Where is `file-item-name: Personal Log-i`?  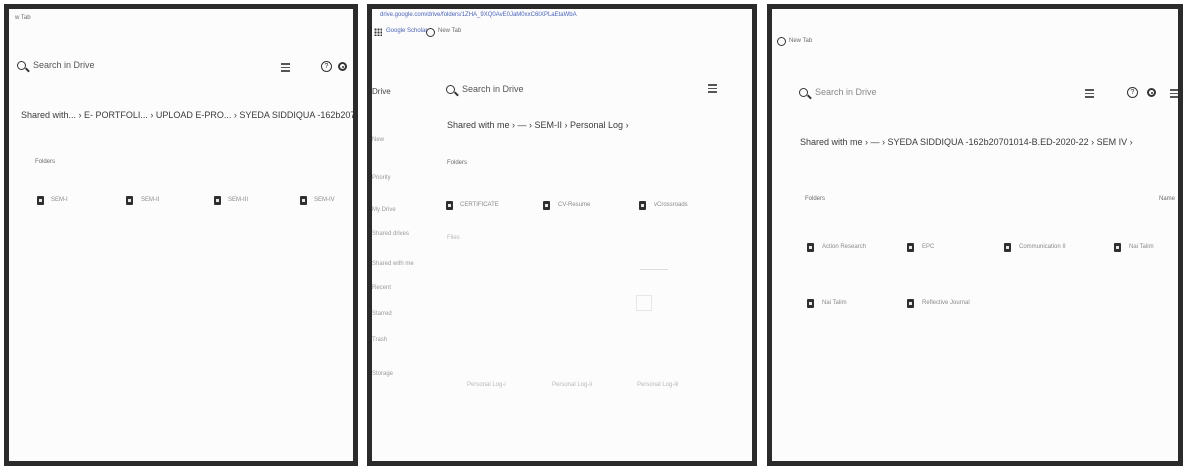
file-item-name: Personal Log-i is located at coordinates (486, 385).